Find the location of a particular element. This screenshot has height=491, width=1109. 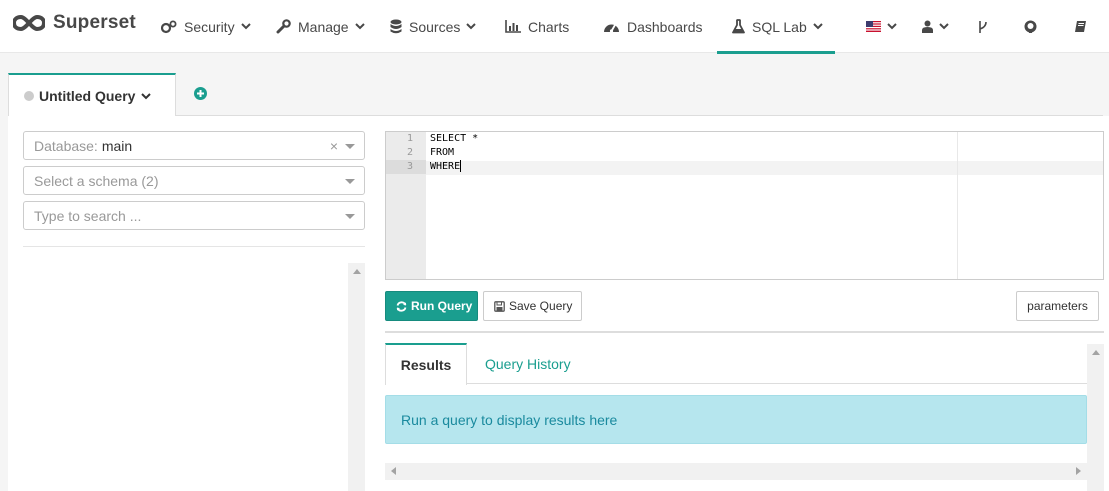

bar-chart-icon is located at coordinates (513, 26).